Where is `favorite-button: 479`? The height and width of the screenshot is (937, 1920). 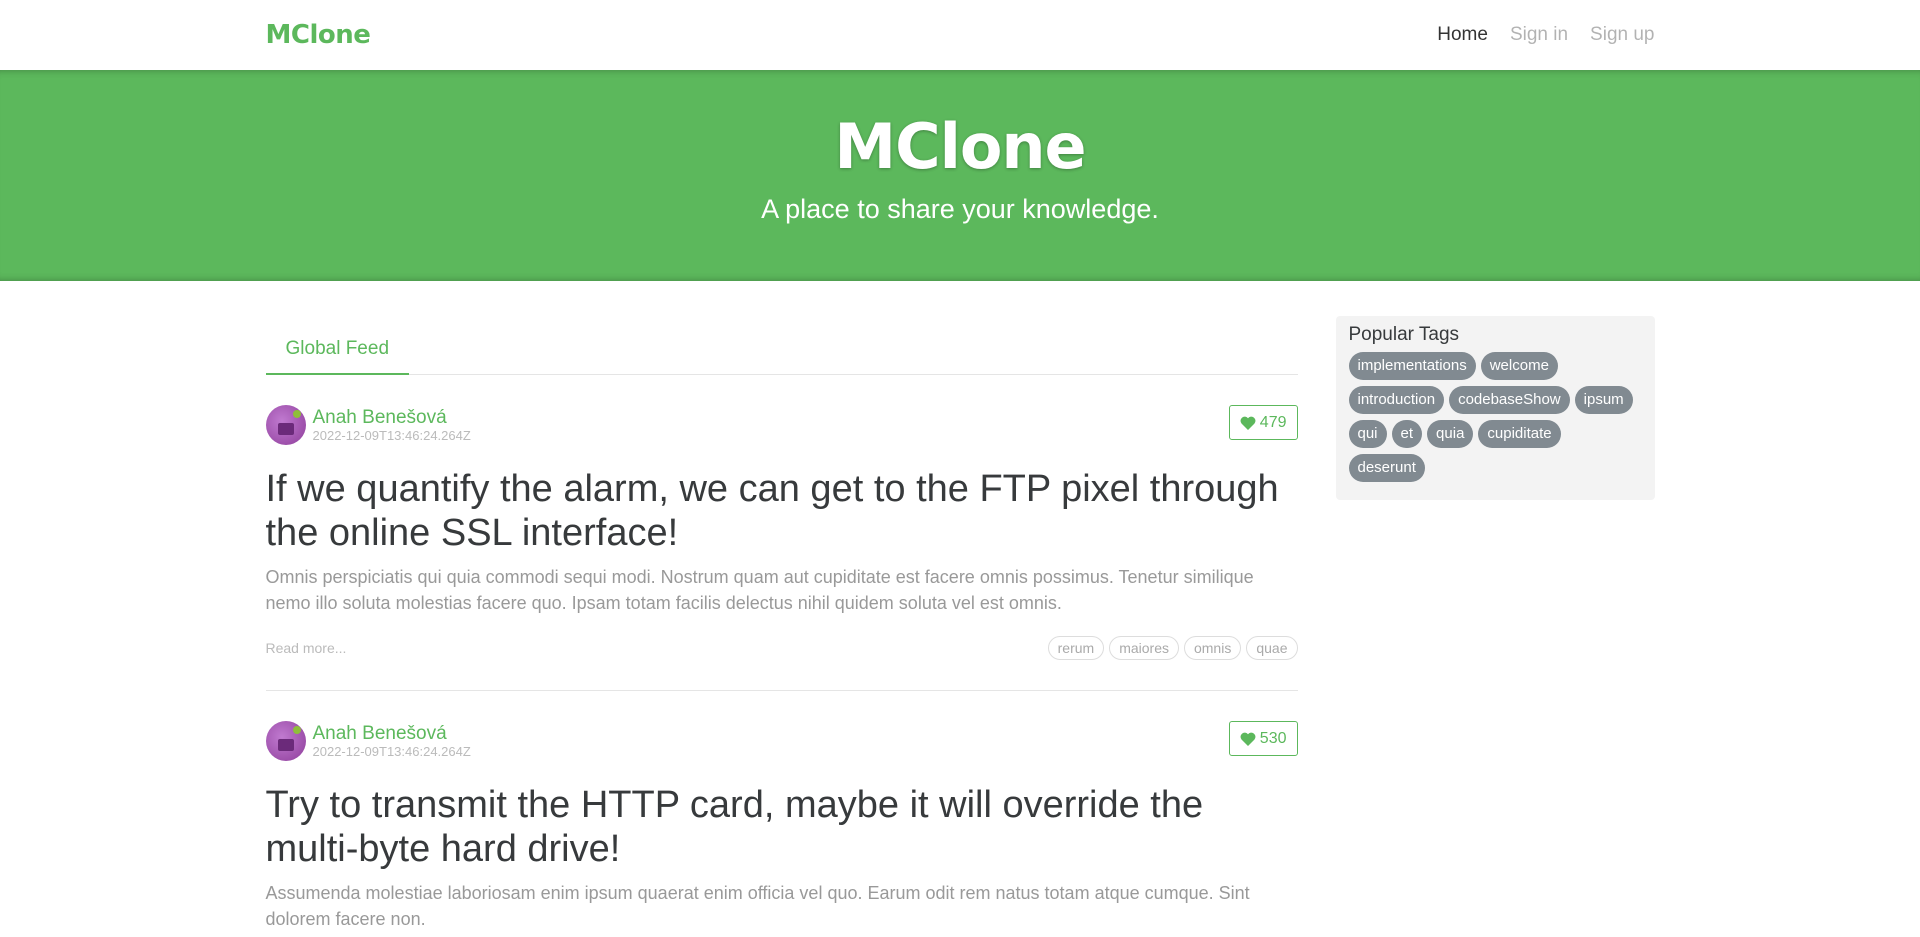 favorite-button: 479 is located at coordinates (1263, 422).